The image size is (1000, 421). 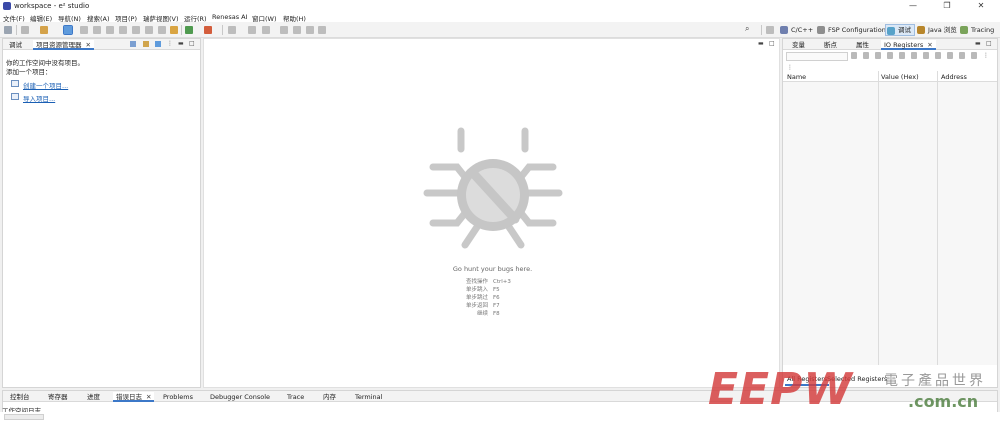 I want to click on export-icon, so click(x=962, y=55).